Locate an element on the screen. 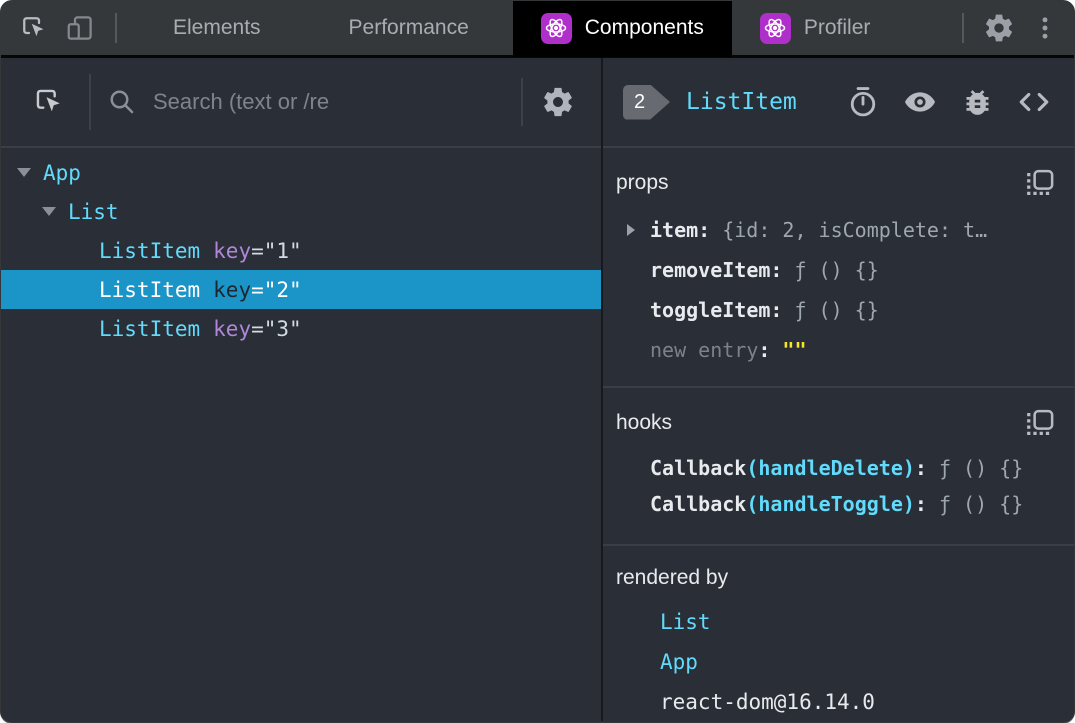 The width and height of the screenshot is (1075, 723). timer-icon is located at coordinates (863, 102).